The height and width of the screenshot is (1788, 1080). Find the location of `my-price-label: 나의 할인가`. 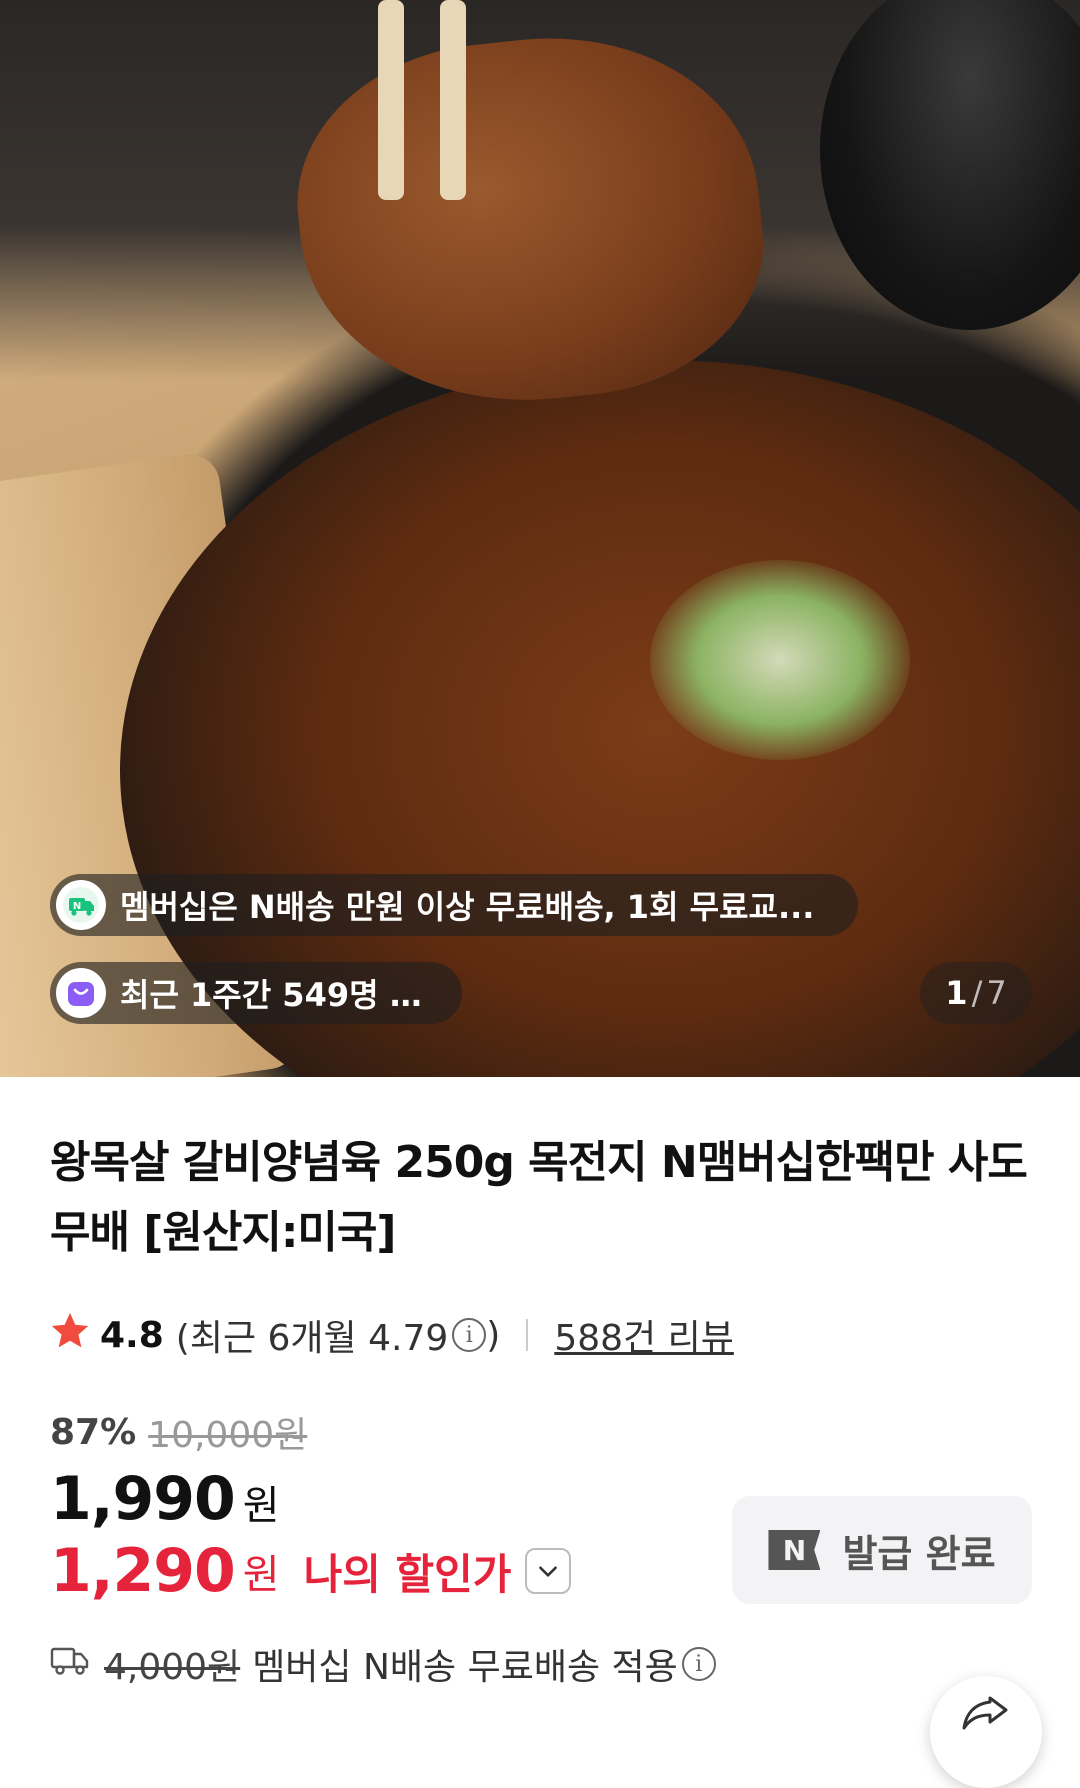

my-price-label: 나의 할인가 is located at coordinates (407, 1574).